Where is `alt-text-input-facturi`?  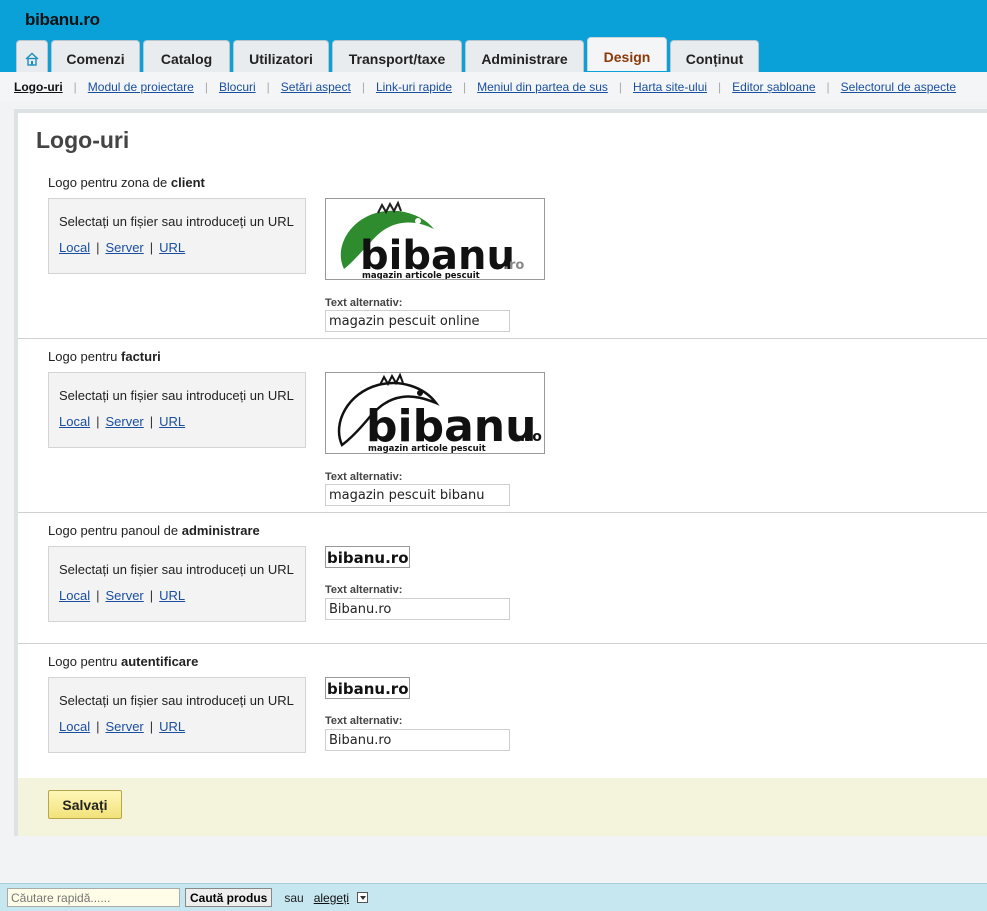 alt-text-input-facturi is located at coordinates (417, 495).